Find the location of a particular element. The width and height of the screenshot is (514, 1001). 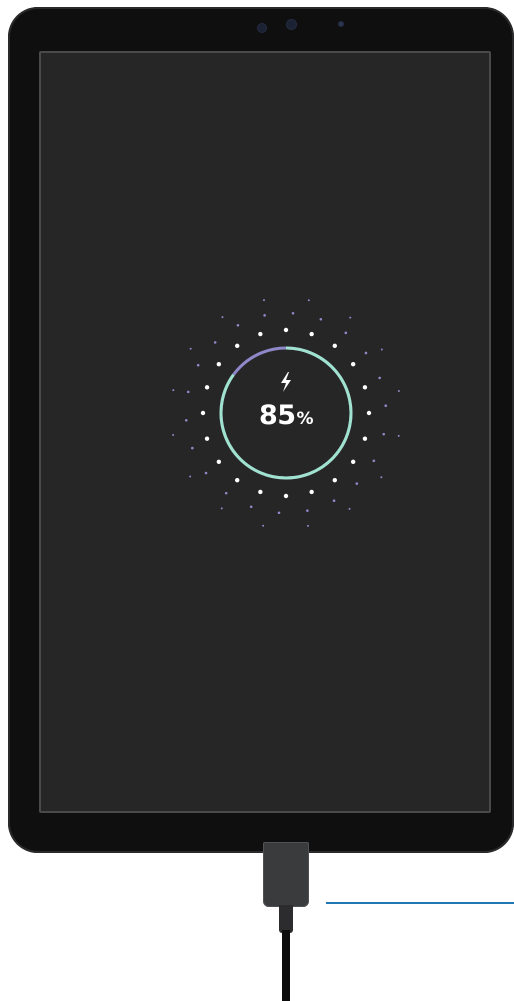

front-camera-icon is located at coordinates (262, 28).